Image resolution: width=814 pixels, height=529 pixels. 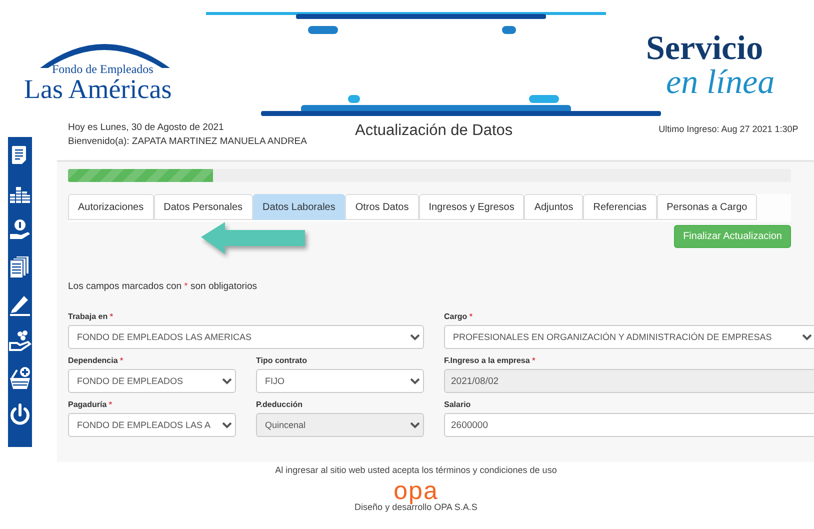 What do you see at coordinates (299, 207) in the screenshot?
I see `tab: Datos Laborales` at bounding box center [299, 207].